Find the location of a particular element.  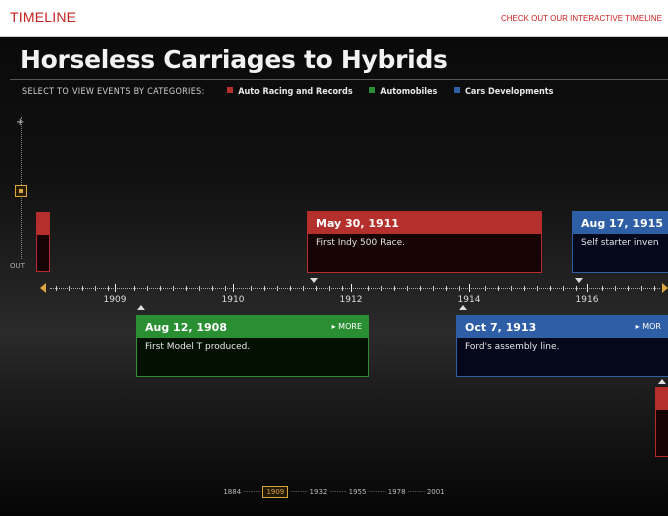

event-marker-assembly-line is located at coordinates (463, 307).